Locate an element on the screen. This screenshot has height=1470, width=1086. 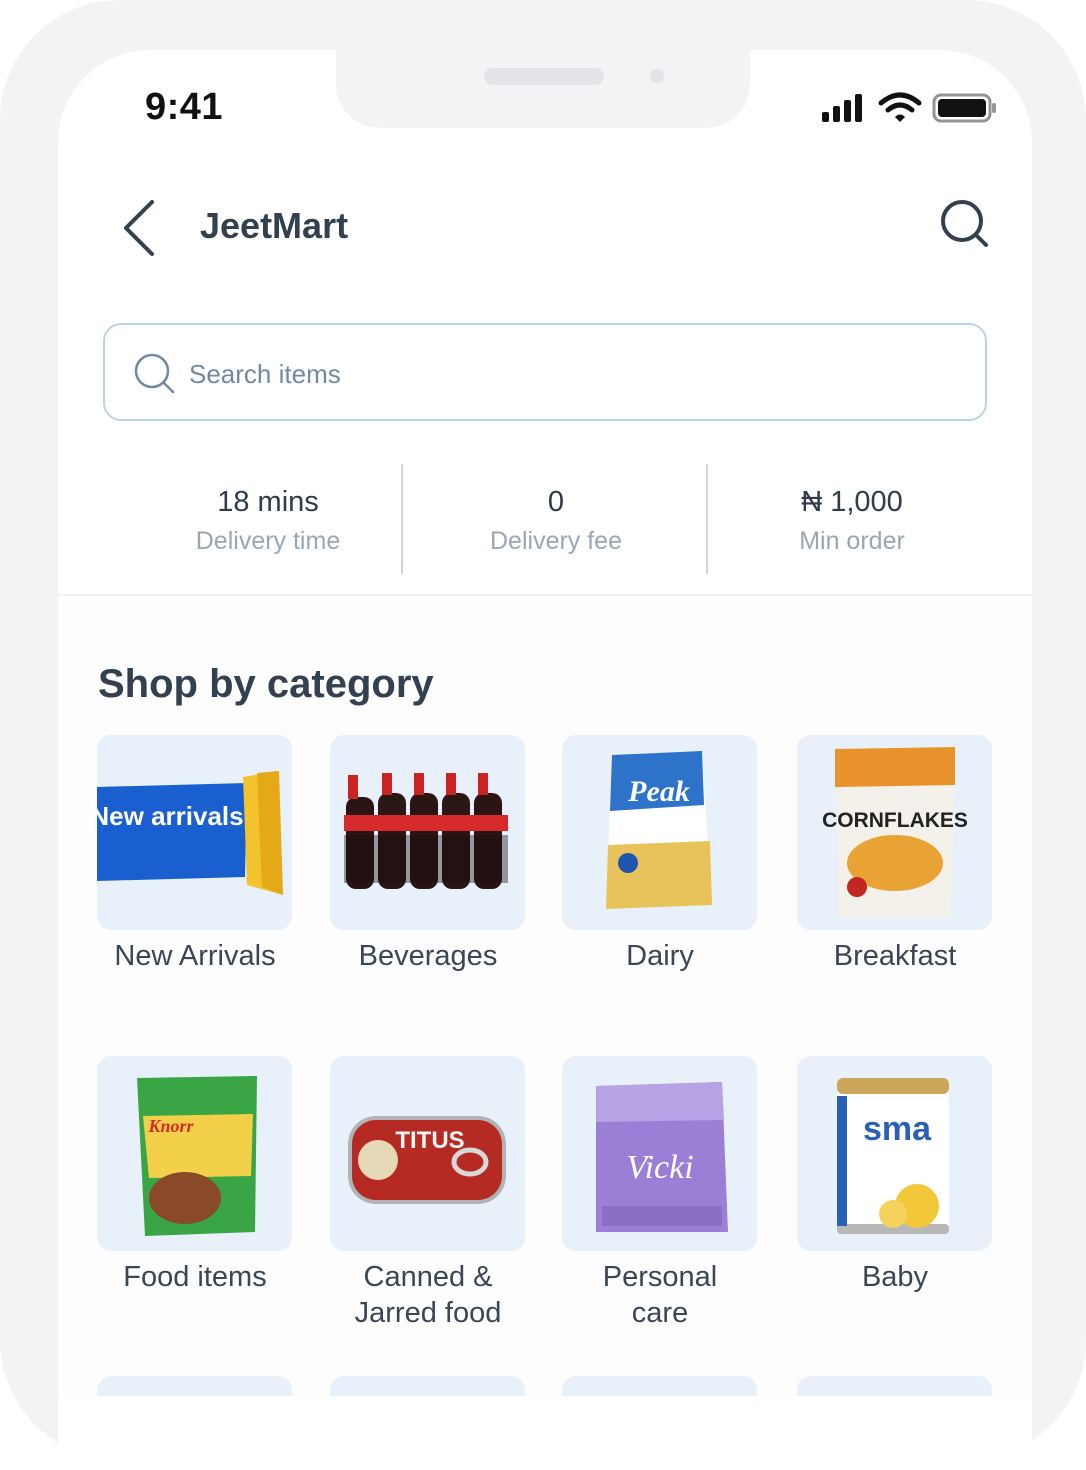
wifi-icon is located at coordinates (900, 107).